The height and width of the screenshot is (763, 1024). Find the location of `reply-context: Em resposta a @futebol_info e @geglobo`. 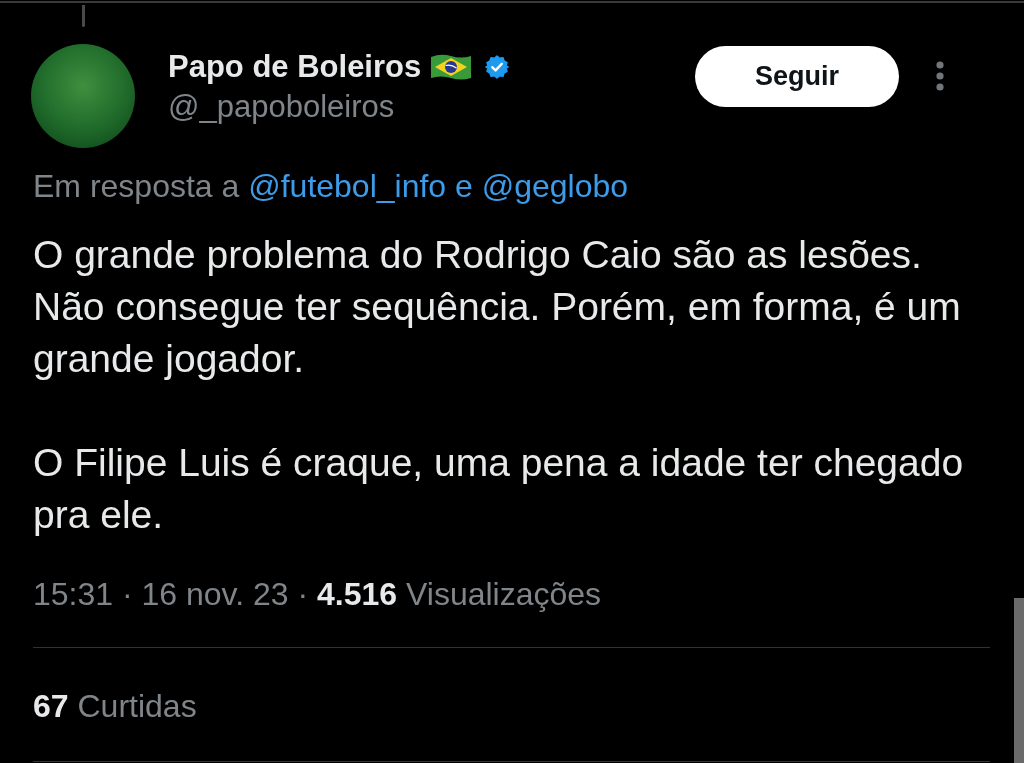

reply-context: Em resposta a @futebol_info e @geglobo is located at coordinates (331, 186).